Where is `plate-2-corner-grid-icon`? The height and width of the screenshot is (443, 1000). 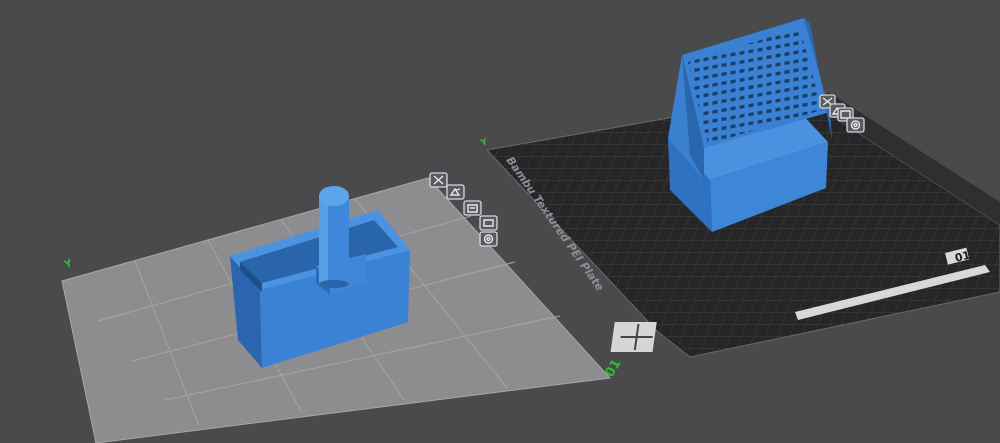 plate-2-corner-grid-icon is located at coordinates (633, 337).